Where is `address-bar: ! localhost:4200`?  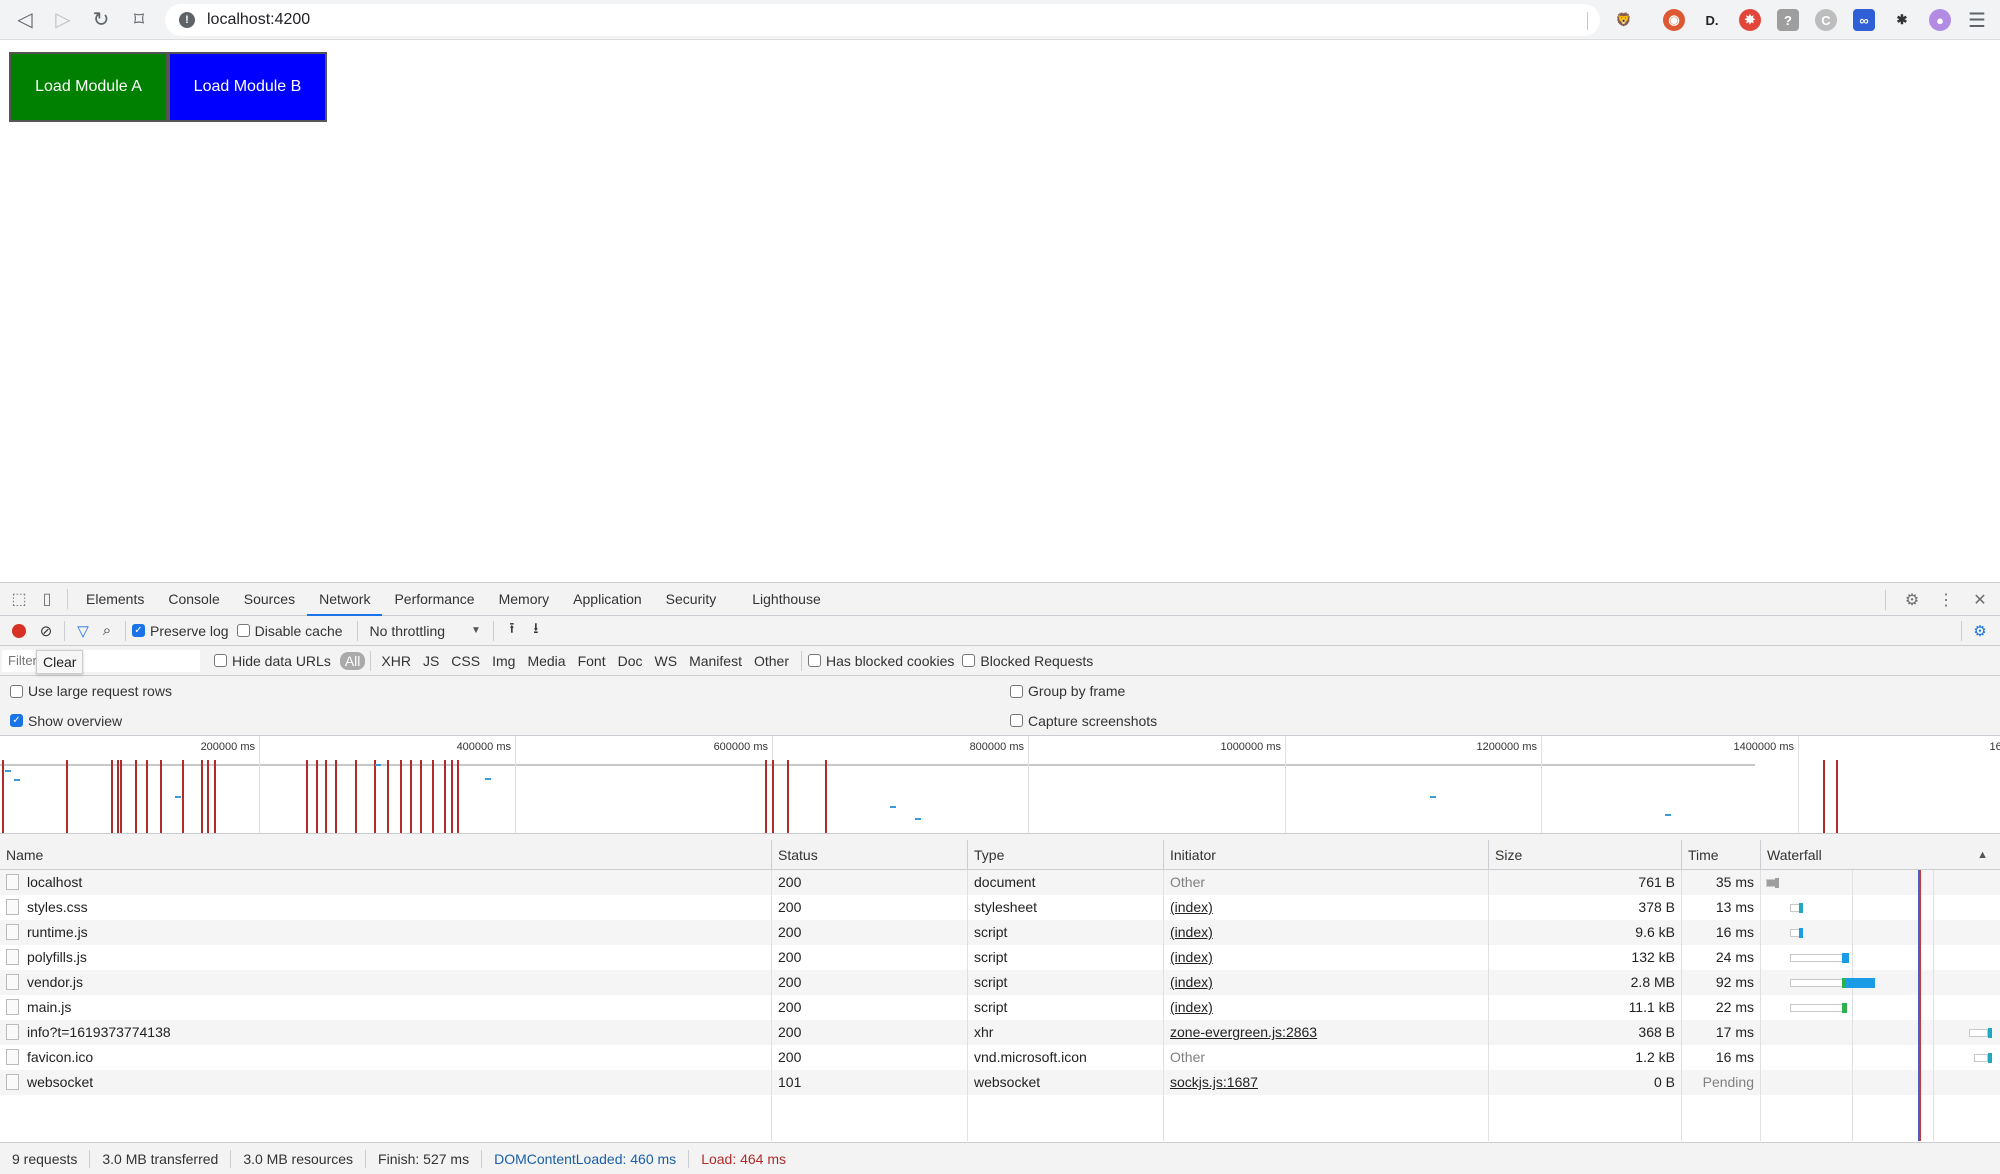 address-bar: ! localhost:4200 is located at coordinates (882, 20).